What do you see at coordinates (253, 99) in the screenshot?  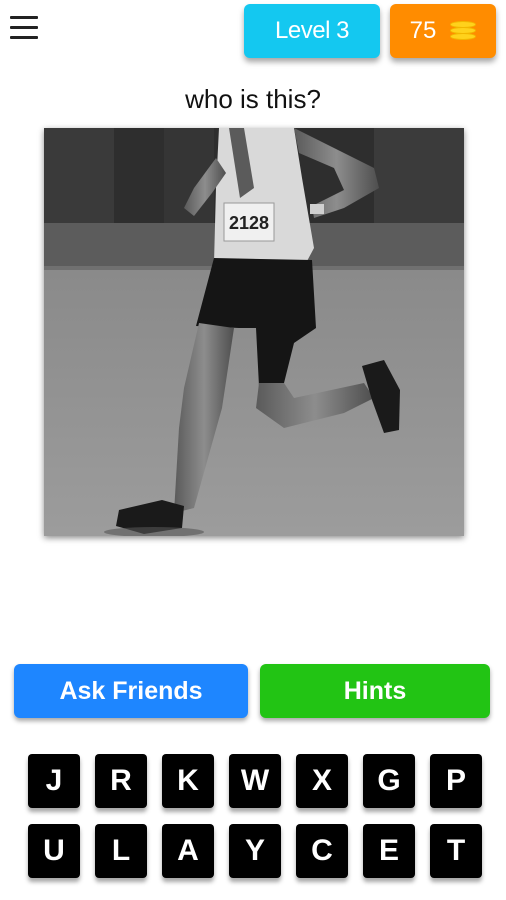 I see `question-text: who is this?` at bounding box center [253, 99].